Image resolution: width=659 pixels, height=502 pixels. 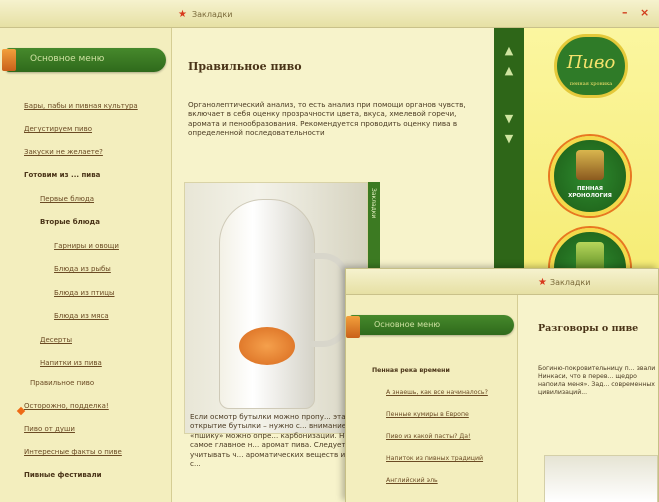 I want to click on glass-shape, so click(x=267, y=304).